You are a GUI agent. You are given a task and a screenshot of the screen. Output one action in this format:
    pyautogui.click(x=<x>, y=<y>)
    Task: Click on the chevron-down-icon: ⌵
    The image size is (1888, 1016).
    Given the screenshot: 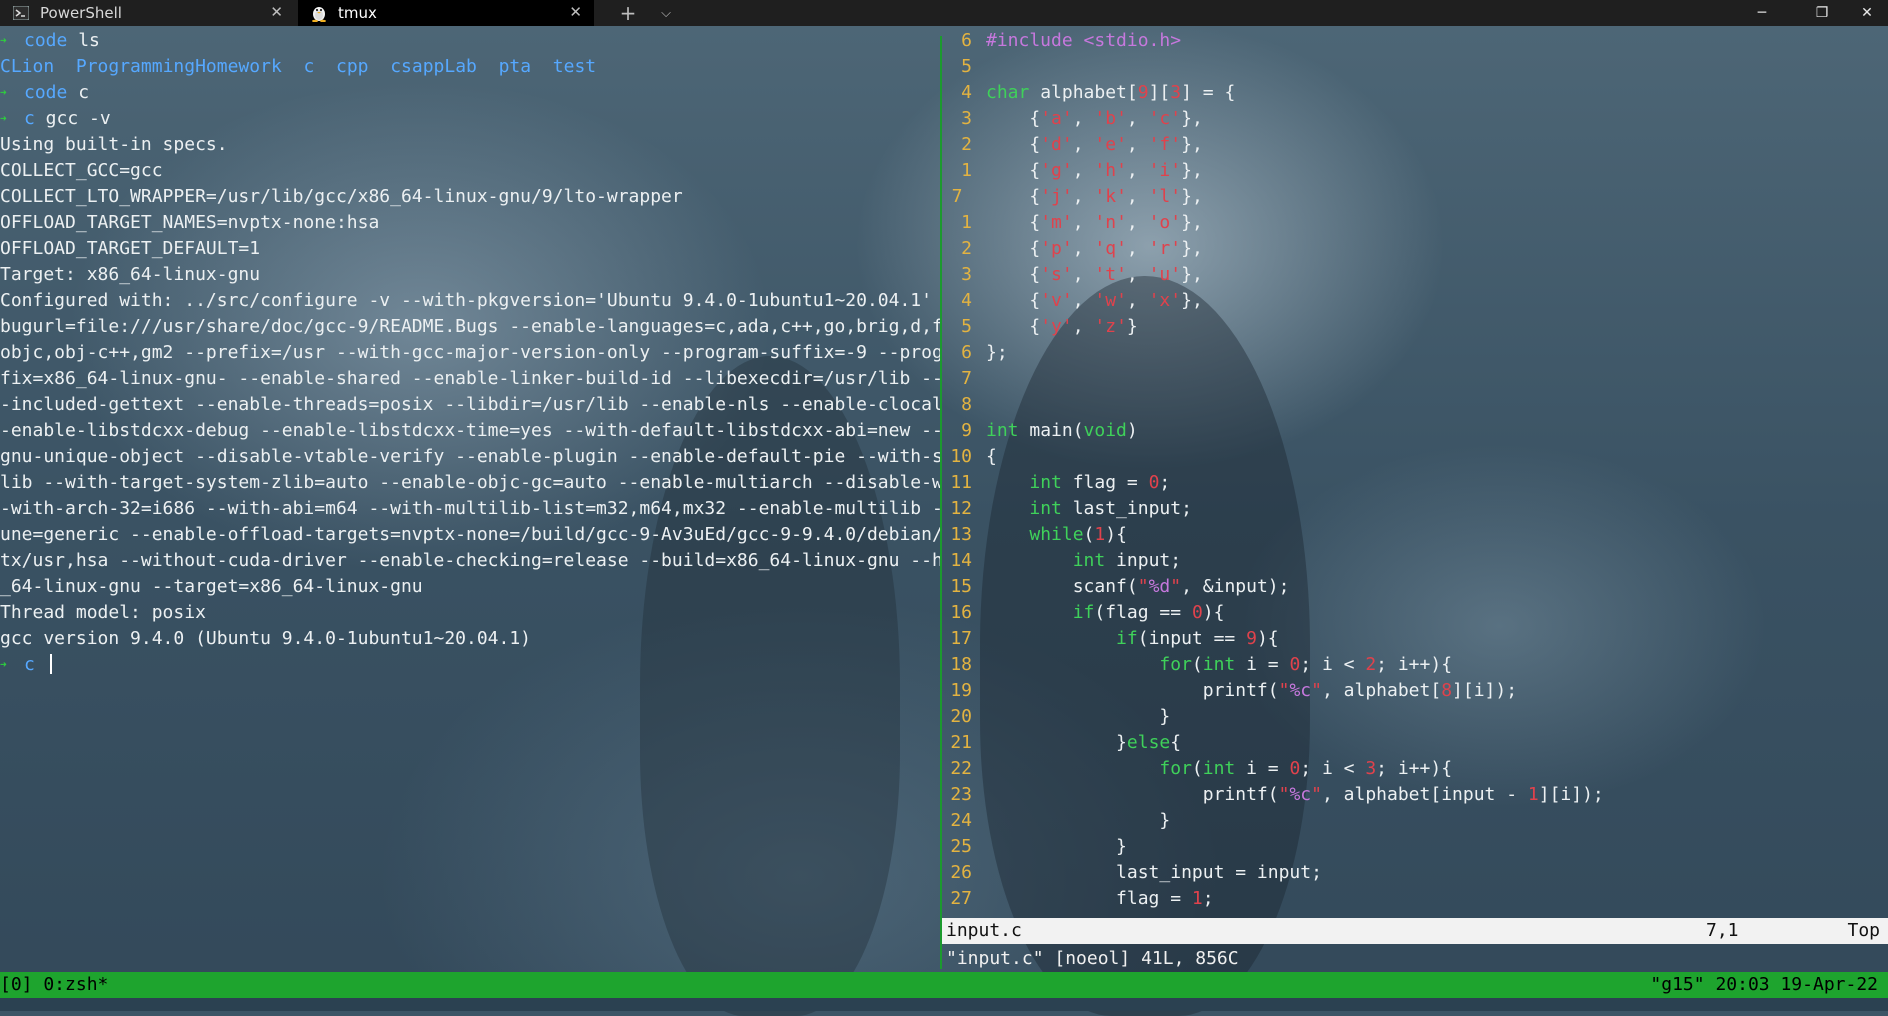 What is the action you would take?
    pyautogui.click(x=666, y=13)
    